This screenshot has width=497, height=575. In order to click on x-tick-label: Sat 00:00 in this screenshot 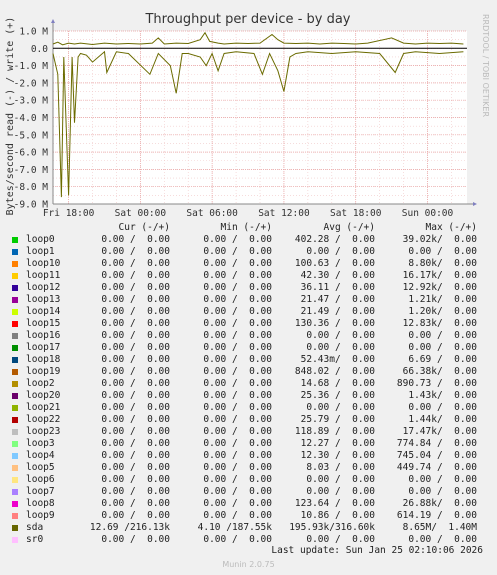, I will do `click(141, 213)`.